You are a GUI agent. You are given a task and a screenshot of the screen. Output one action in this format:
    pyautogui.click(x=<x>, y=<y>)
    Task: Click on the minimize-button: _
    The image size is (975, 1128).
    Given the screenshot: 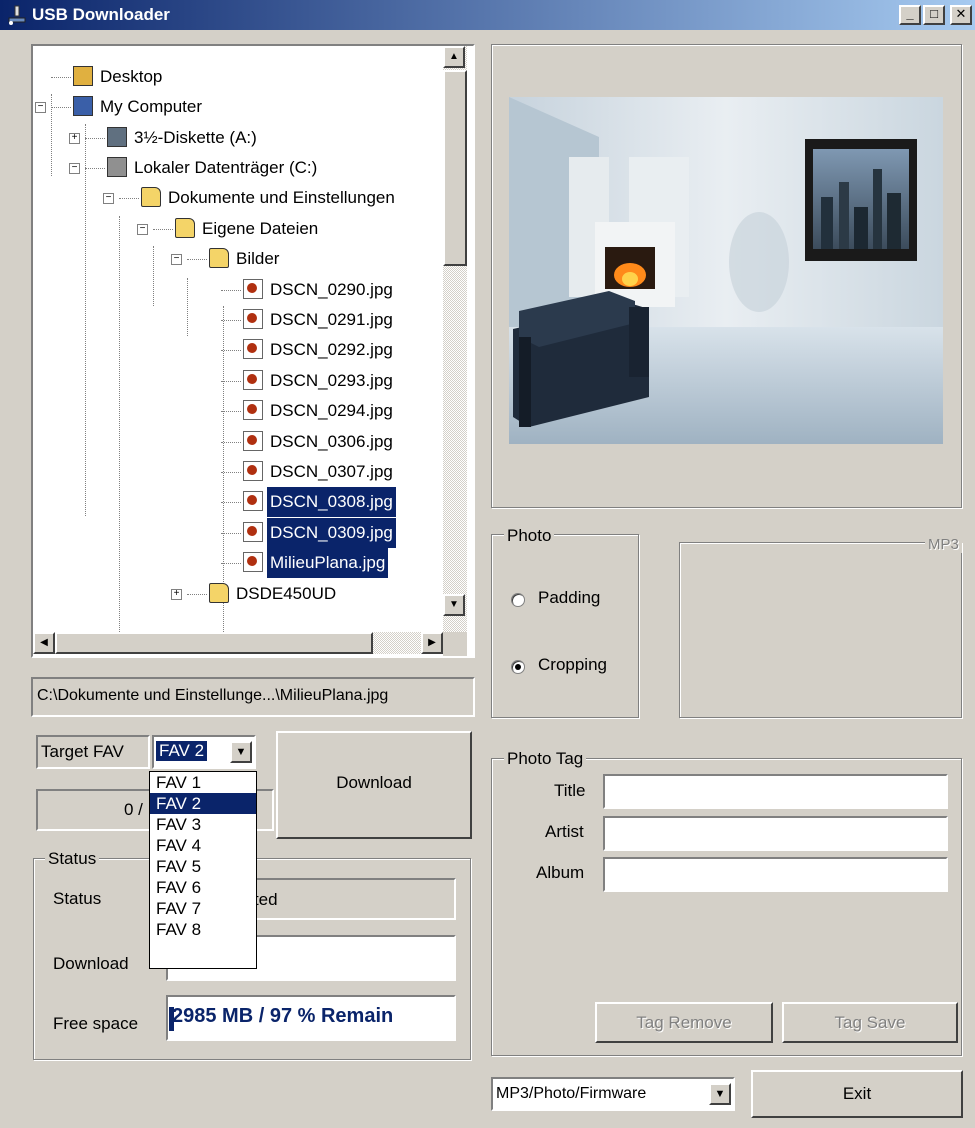 What is the action you would take?
    pyautogui.click(x=910, y=15)
    